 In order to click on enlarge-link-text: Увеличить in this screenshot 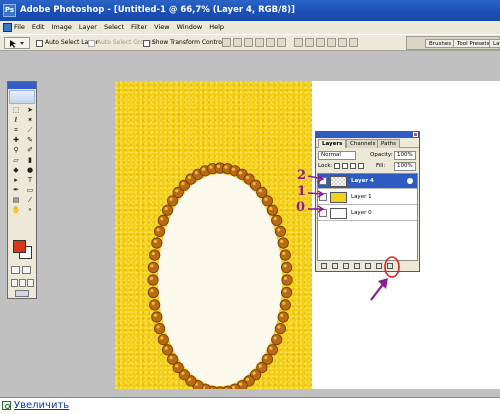, I will do `click(41, 405)`.